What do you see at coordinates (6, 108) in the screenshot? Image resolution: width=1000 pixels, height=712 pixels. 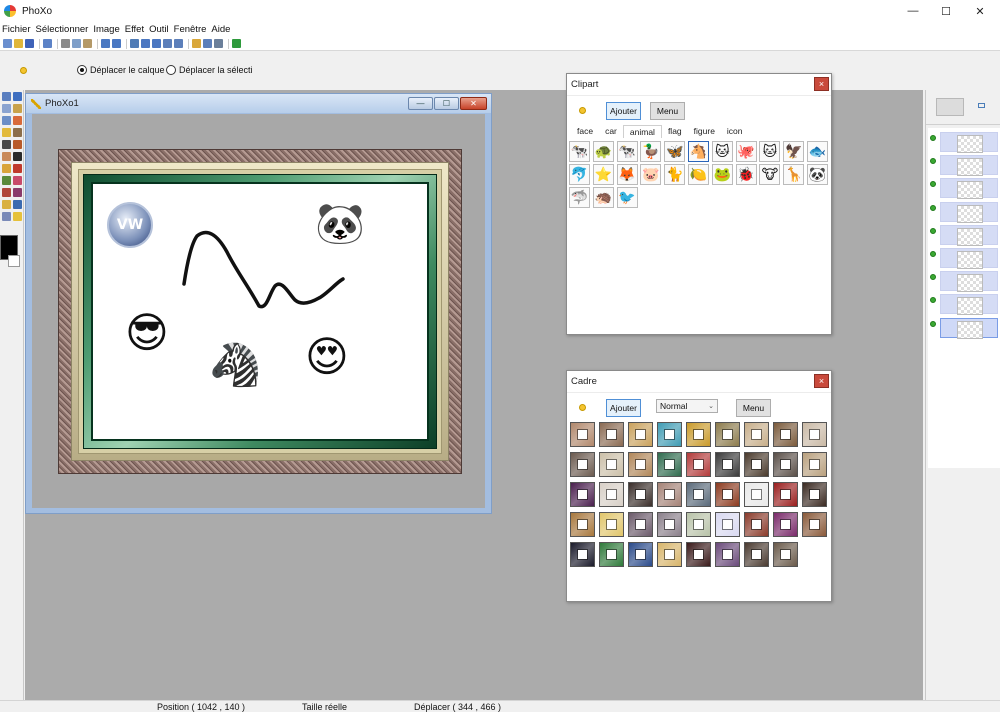 I see `lasso-tool-icon` at bounding box center [6, 108].